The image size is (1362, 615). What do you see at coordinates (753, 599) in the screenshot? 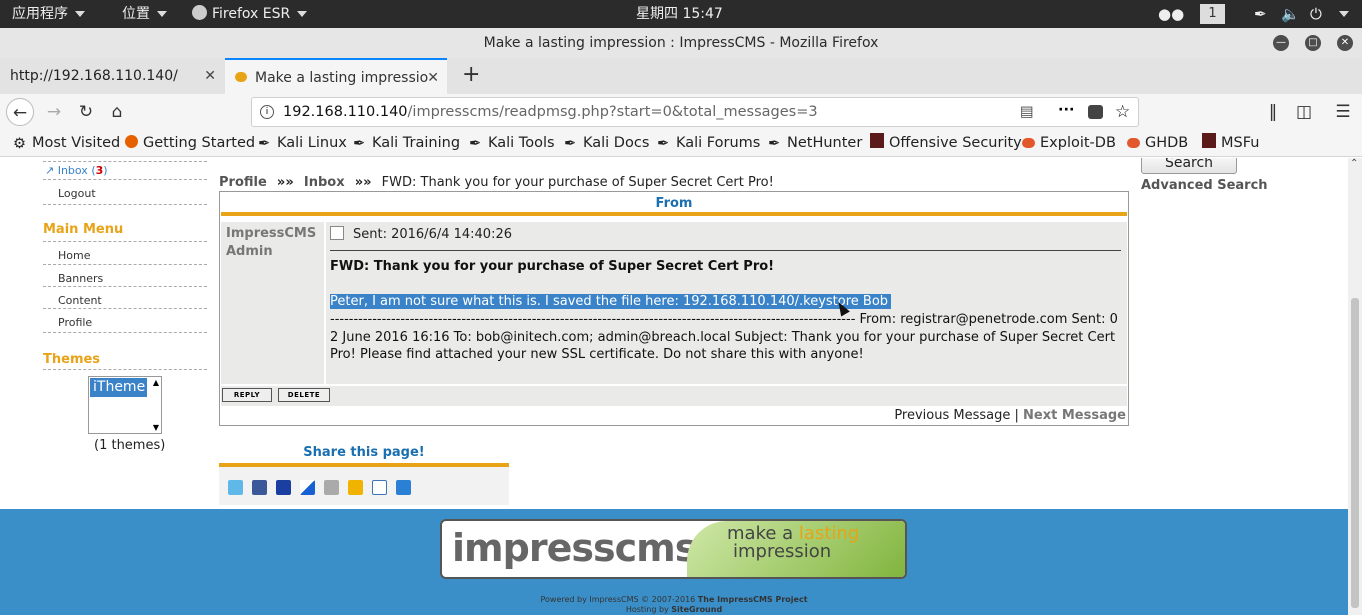
I see `project-link: The ImpressCMS Project` at bounding box center [753, 599].